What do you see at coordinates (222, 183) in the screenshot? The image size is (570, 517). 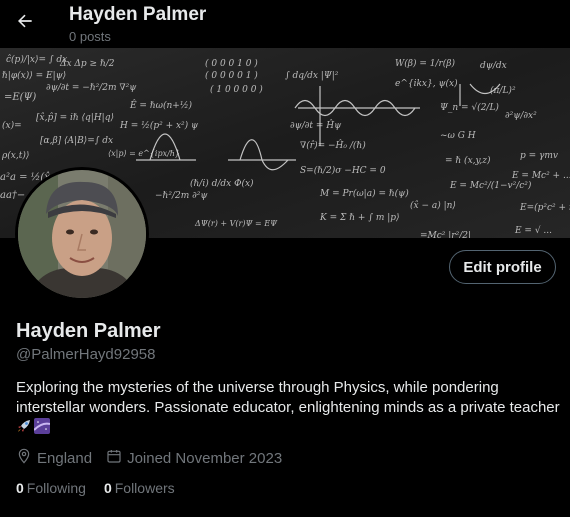 I see `svg-text: (ℏ/i) d/dx Φ(x)` at bounding box center [222, 183].